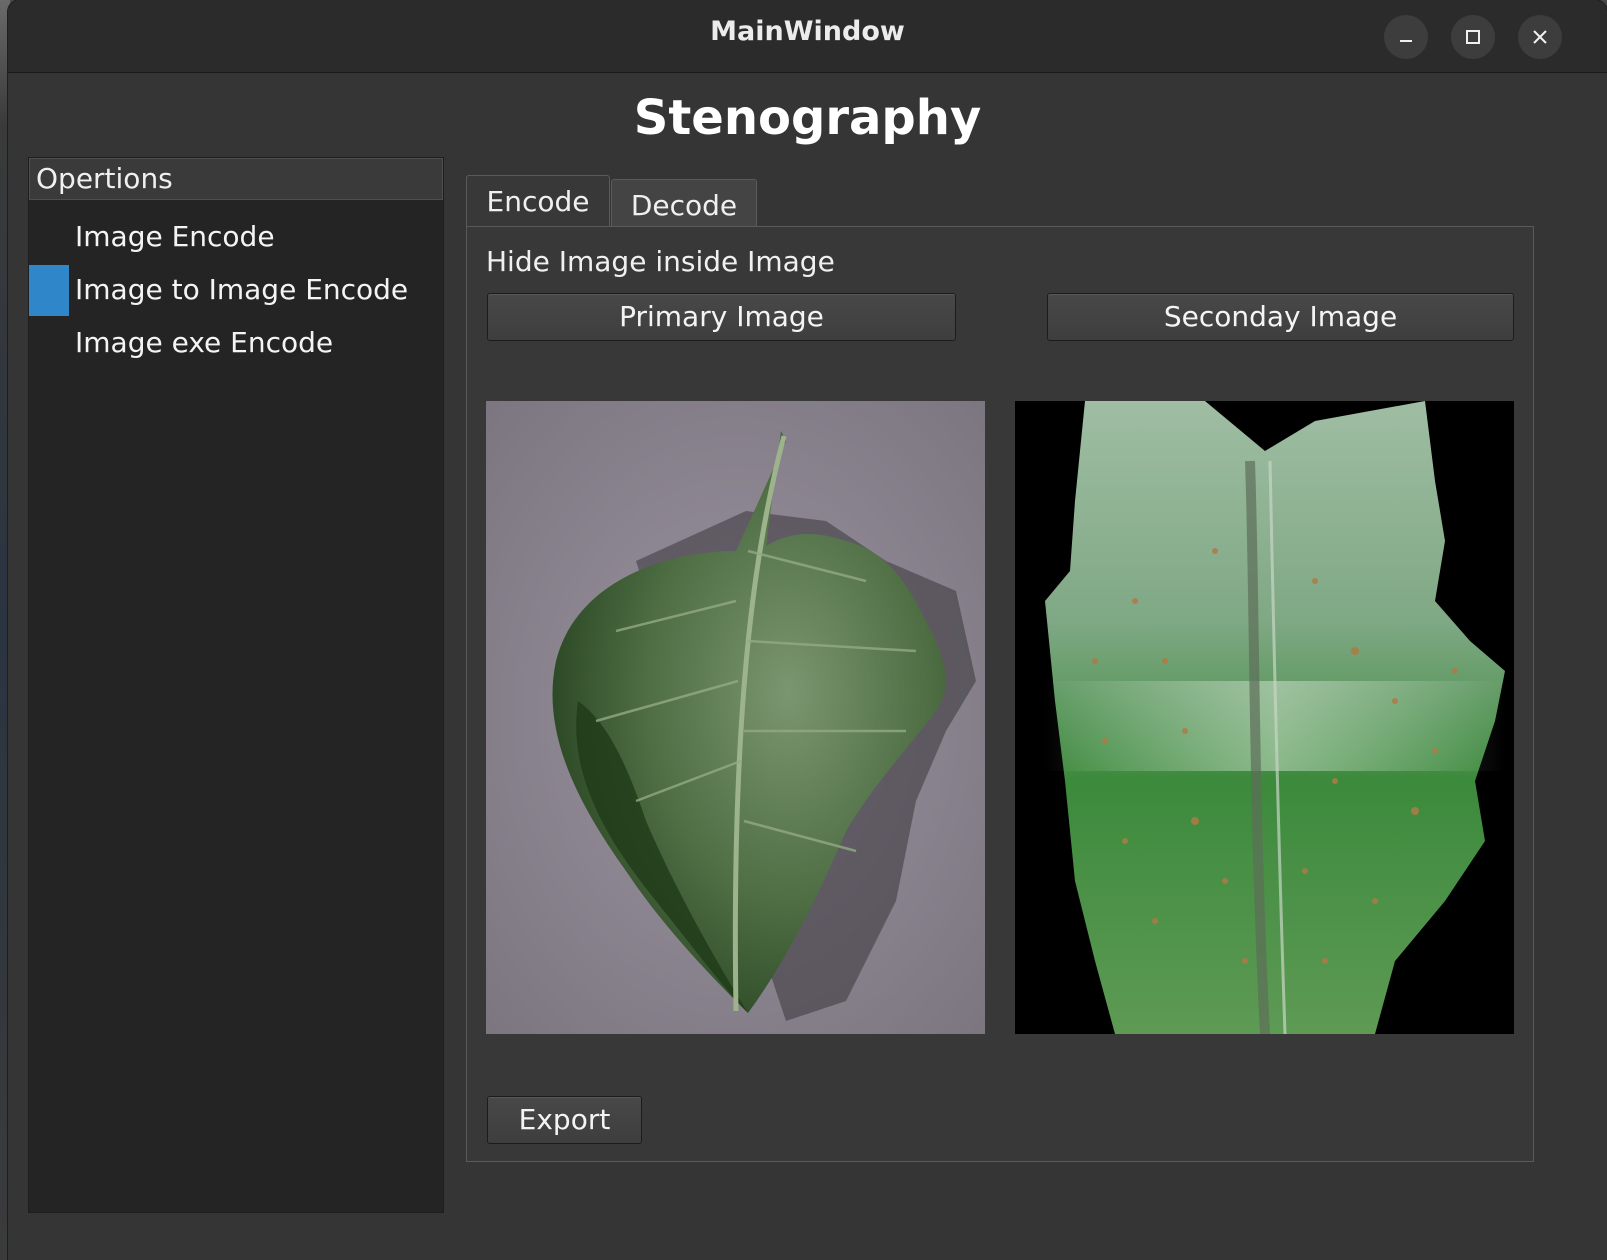  What do you see at coordinates (564, 1120) in the screenshot?
I see `export-button: Export` at bounding box center [564, 1120].